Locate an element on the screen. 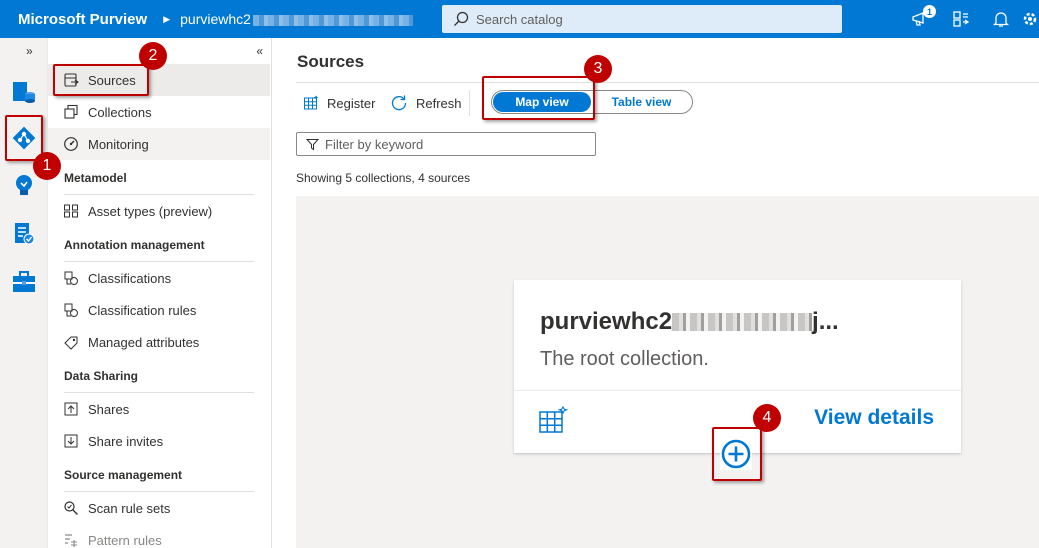 The width and height of the screenshot is (1039, 548). bell-icon is located at coordinates (1001, 19).